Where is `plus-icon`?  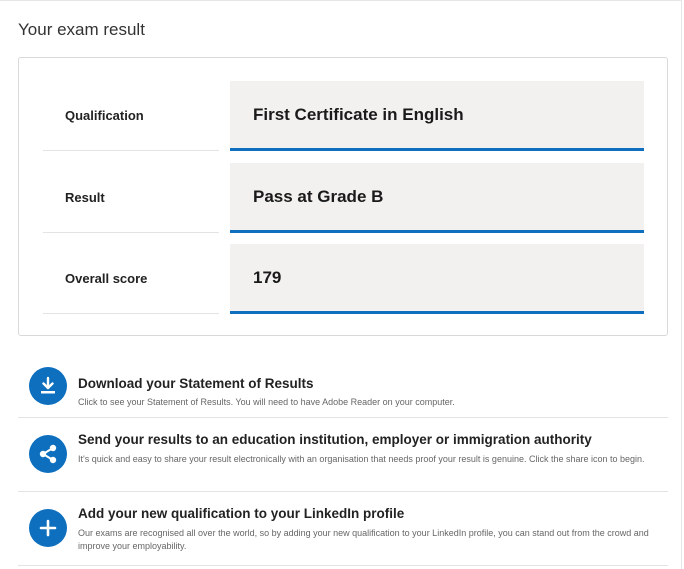 plus-icon is located at coordinates (48, 528).